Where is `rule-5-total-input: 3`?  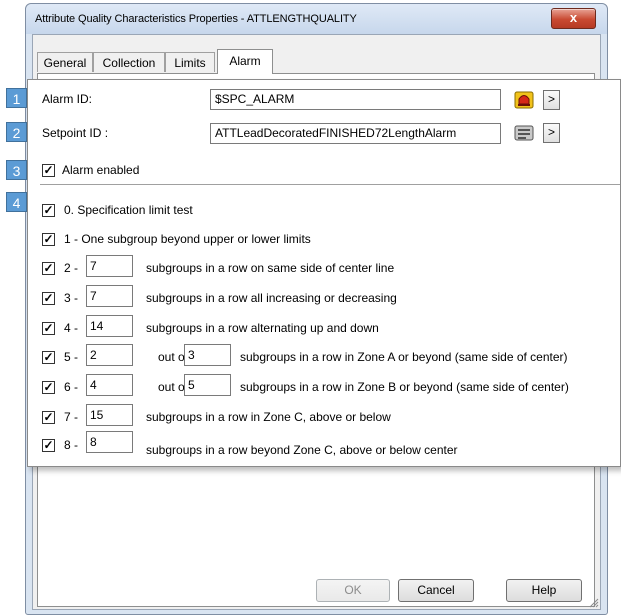 rule-5-total-input: 3 is located at coordinates (207, 355).